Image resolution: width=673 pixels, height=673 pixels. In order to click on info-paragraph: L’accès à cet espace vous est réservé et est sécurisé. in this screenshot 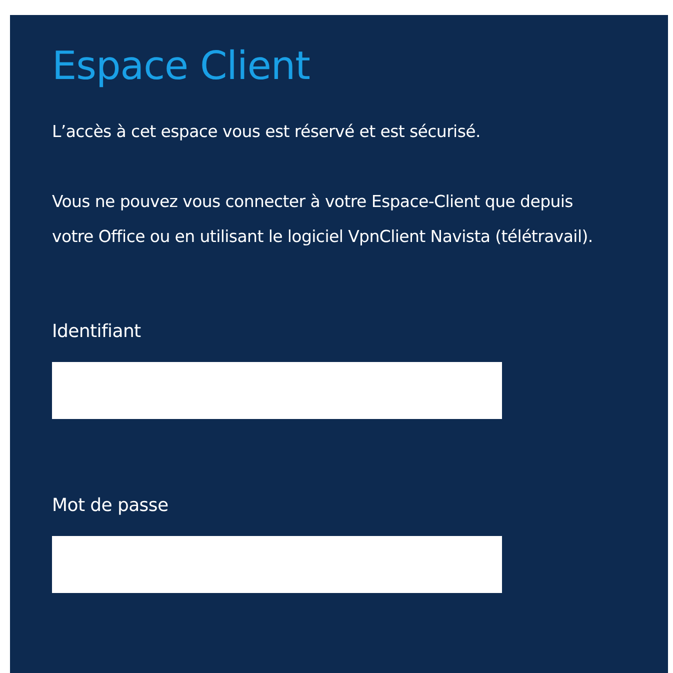, I will do `click(267, 132)`.